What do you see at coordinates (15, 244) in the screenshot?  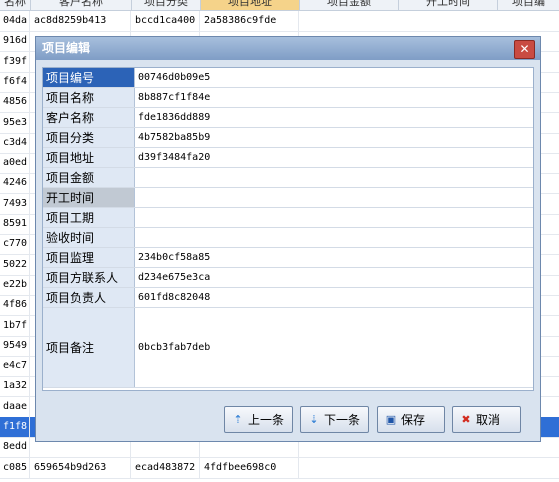 I see `grid-cell: c770` at bounding box center [15, 244].